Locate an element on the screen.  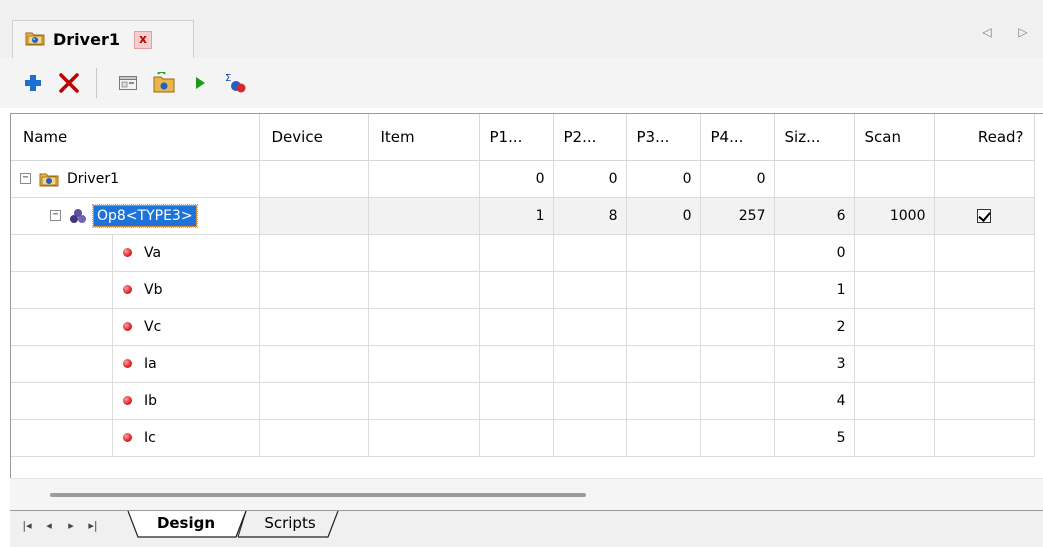
name-cell: − Driver1 is located at coordinates (135, 179).